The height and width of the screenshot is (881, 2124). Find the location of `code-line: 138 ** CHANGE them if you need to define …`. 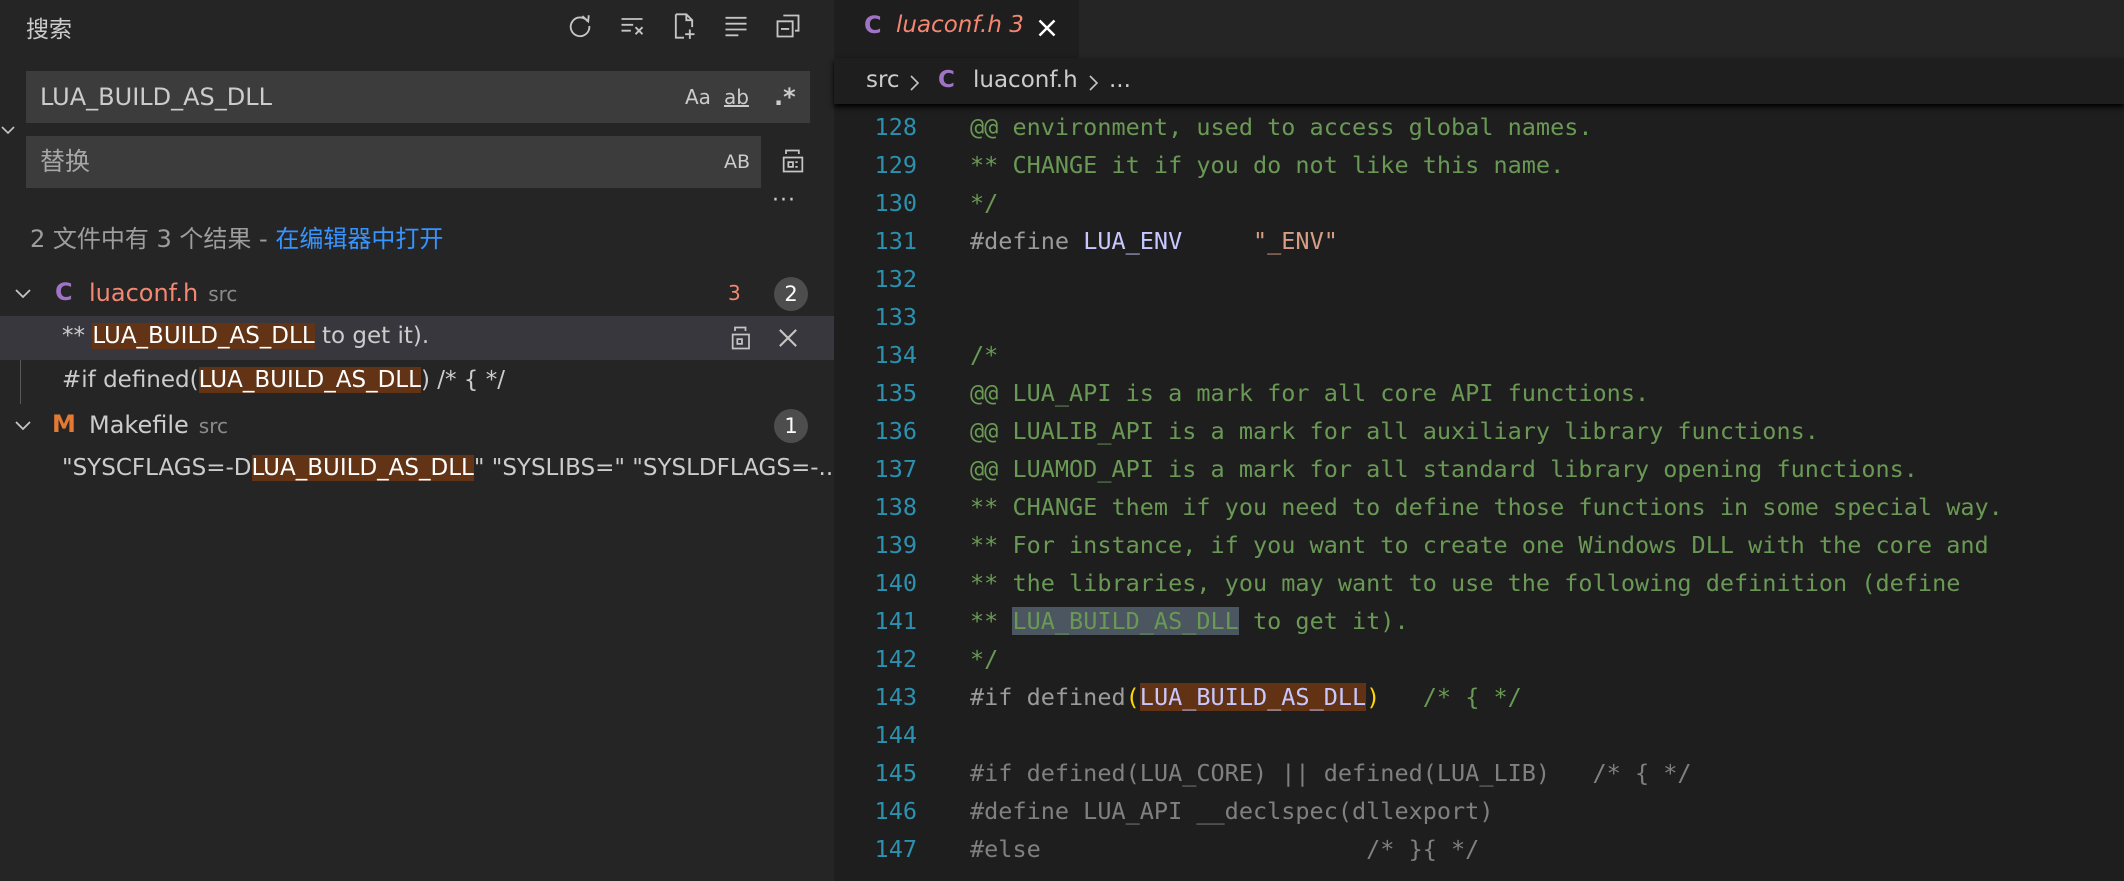

code-line: 138 ** CHANGE them if you need to define … is located at coordinates (1479, 507).